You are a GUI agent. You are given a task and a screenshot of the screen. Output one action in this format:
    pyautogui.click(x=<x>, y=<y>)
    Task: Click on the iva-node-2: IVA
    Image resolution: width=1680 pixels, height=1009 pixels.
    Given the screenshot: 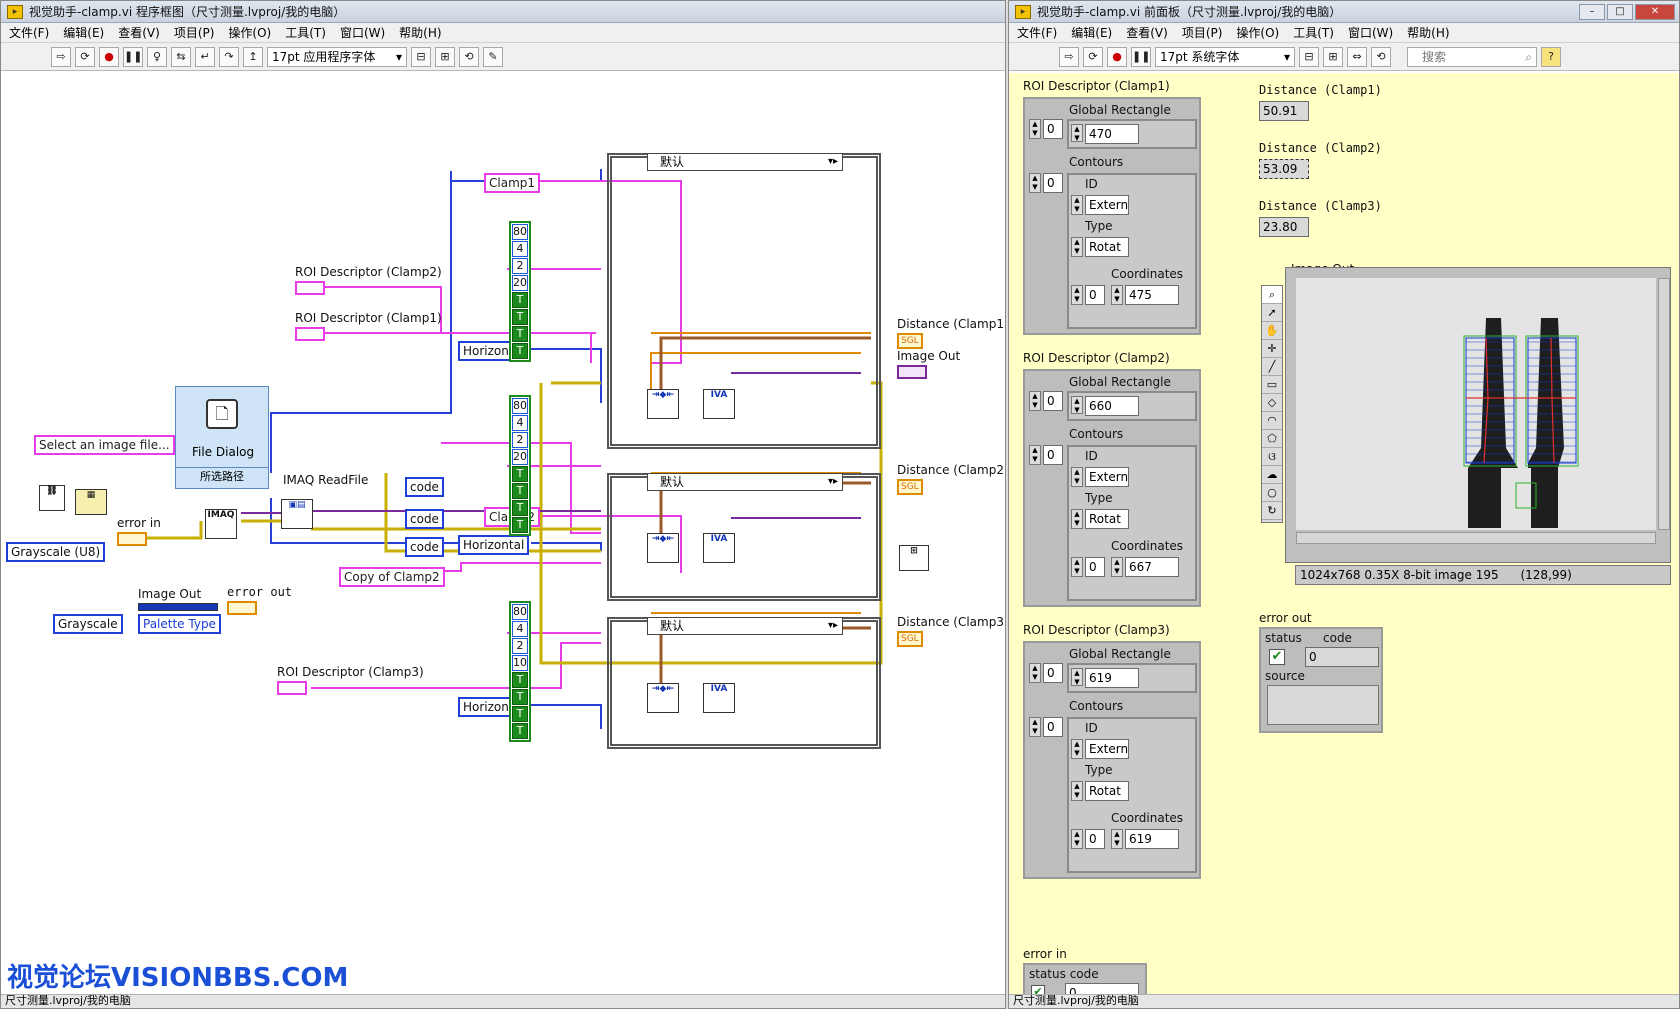 What is the action you would take?
    pyautogui.click(x=719, y=548)
    